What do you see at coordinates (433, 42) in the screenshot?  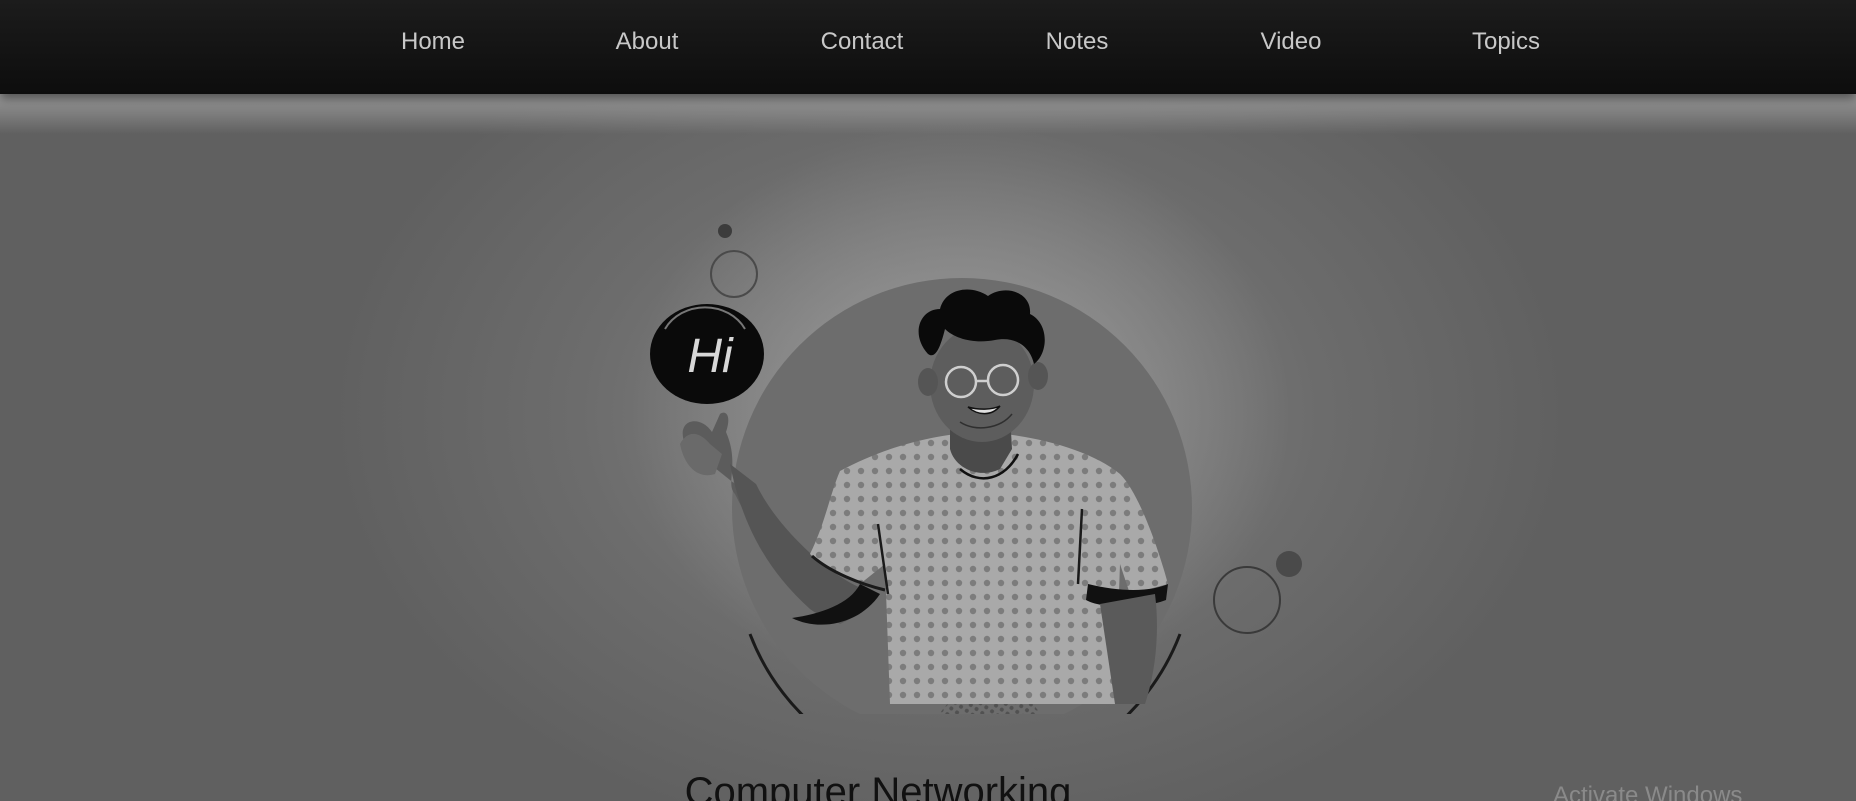 I see `nav-home: Home` at bounding box center [433, 42].